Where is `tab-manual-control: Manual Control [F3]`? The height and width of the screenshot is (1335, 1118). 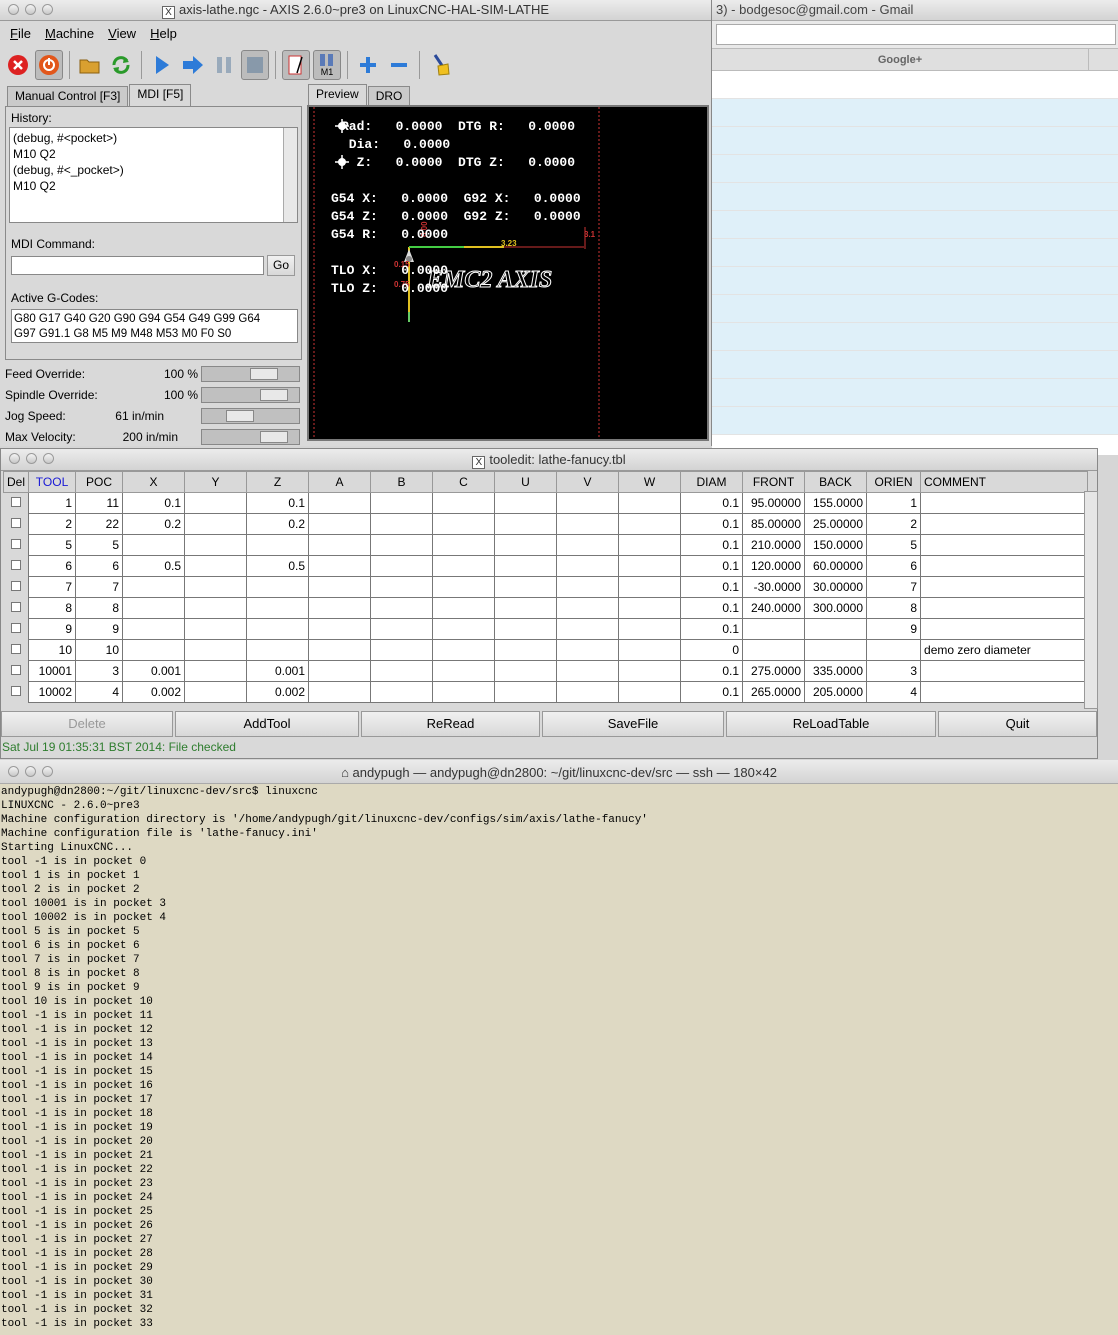 tab-manual-control: Manual Control [F3] is located at coordinates (68, 96).